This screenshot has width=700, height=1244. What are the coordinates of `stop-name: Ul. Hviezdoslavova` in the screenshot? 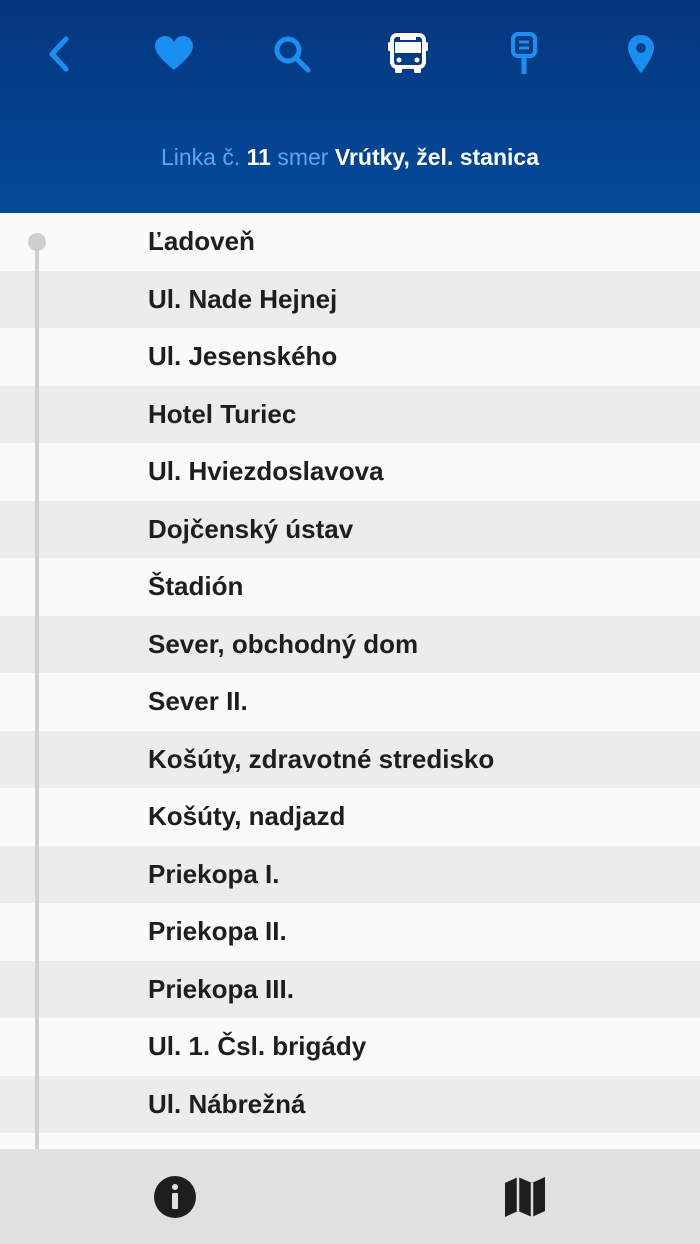 It's located at (266, 471).